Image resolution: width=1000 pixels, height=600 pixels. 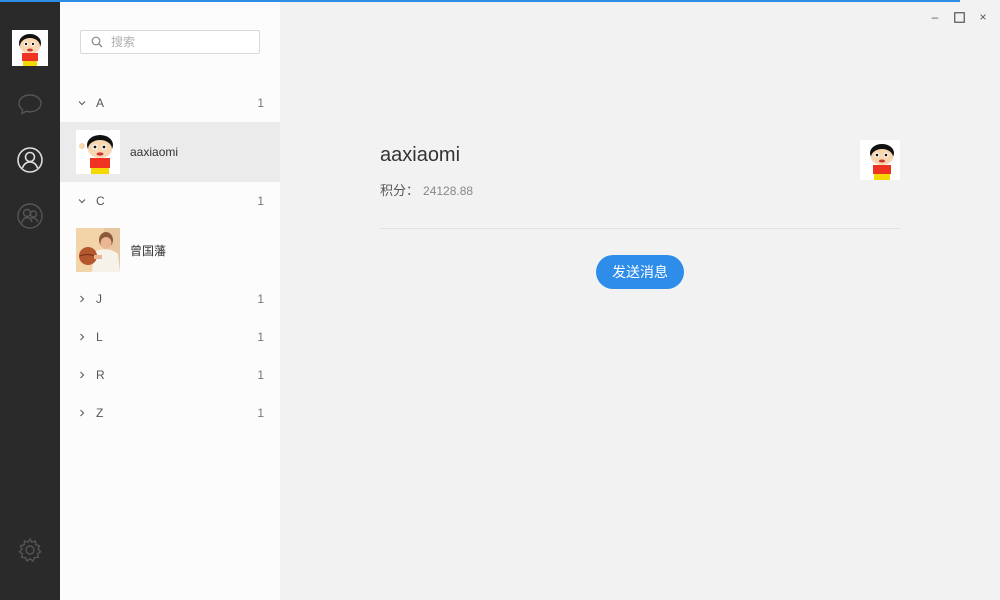 What do you see at coordinates (983, 17) in the screenshot?
I see `close-button: ×` at bounding box center [983, 17].